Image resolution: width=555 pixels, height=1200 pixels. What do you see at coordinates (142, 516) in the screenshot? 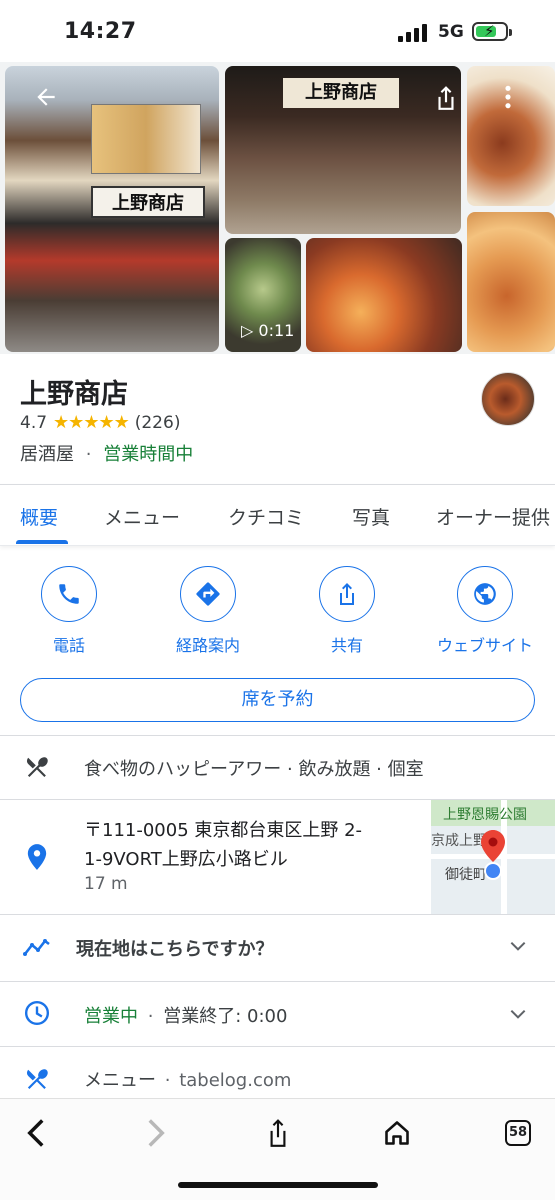
I see `tab-menu: メニュー` at bounding box center [142, 516].